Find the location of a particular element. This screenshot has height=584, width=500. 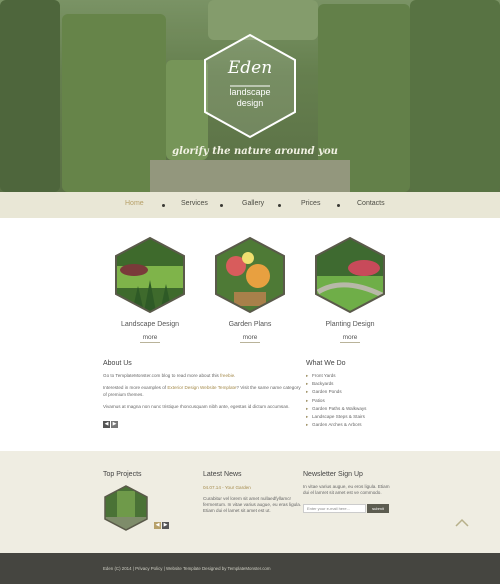

about-title: About Us is located at coordinates (117, 363).